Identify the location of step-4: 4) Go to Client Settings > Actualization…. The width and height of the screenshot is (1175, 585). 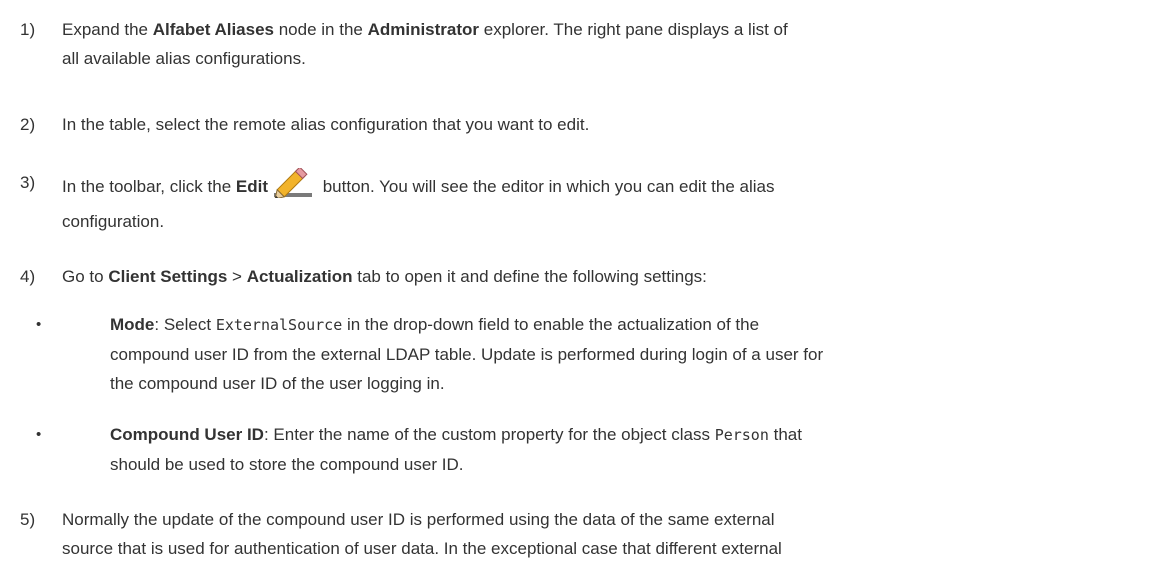
(585, 276).